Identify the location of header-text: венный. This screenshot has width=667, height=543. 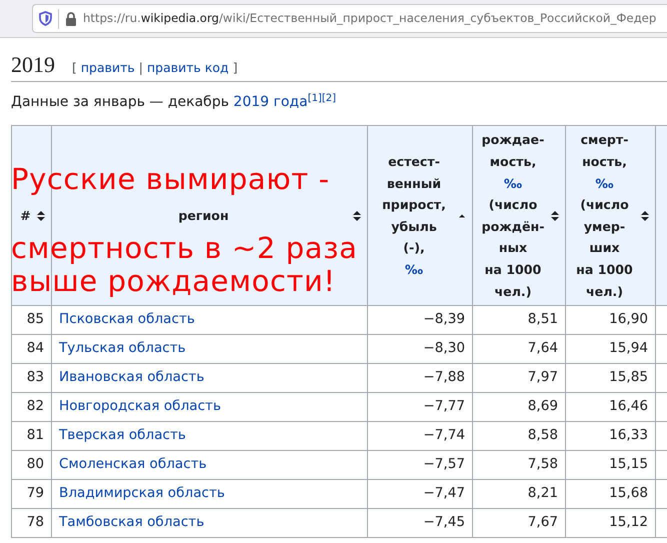
(414, 183).